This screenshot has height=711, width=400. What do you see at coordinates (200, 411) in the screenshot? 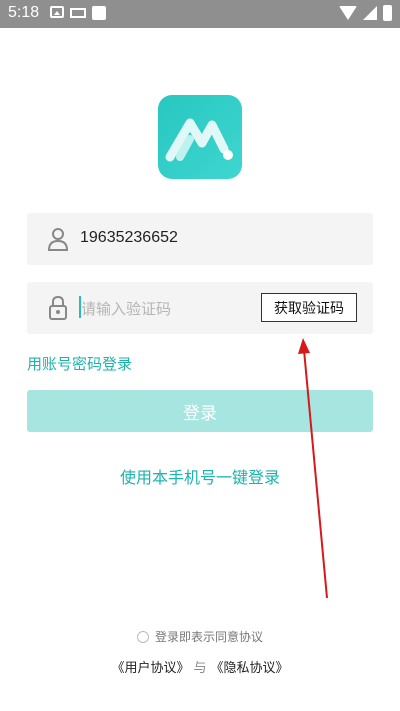
I see `login-button: 登录` at bounding box center [200, 411].